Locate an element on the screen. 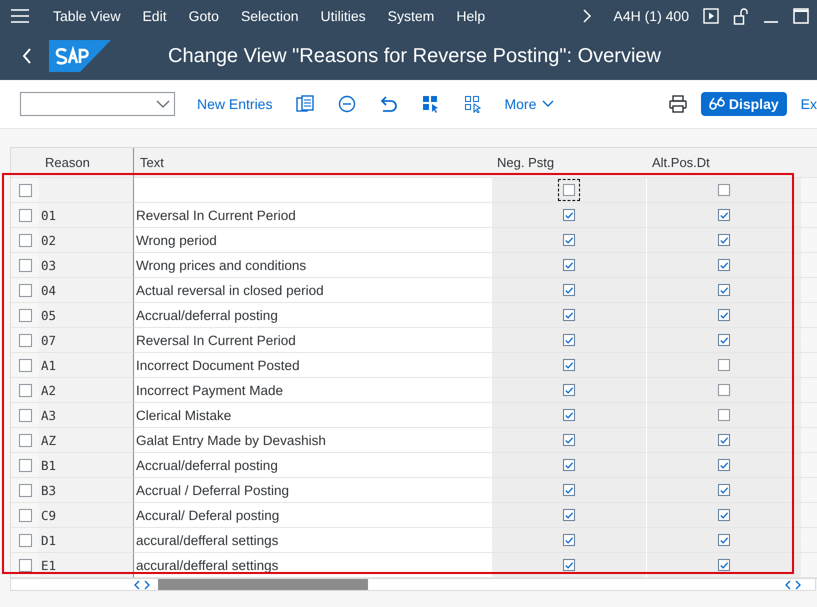 This screenshot has height=607, width=817. minus-circle-icon is located at coordinates (347, 104).